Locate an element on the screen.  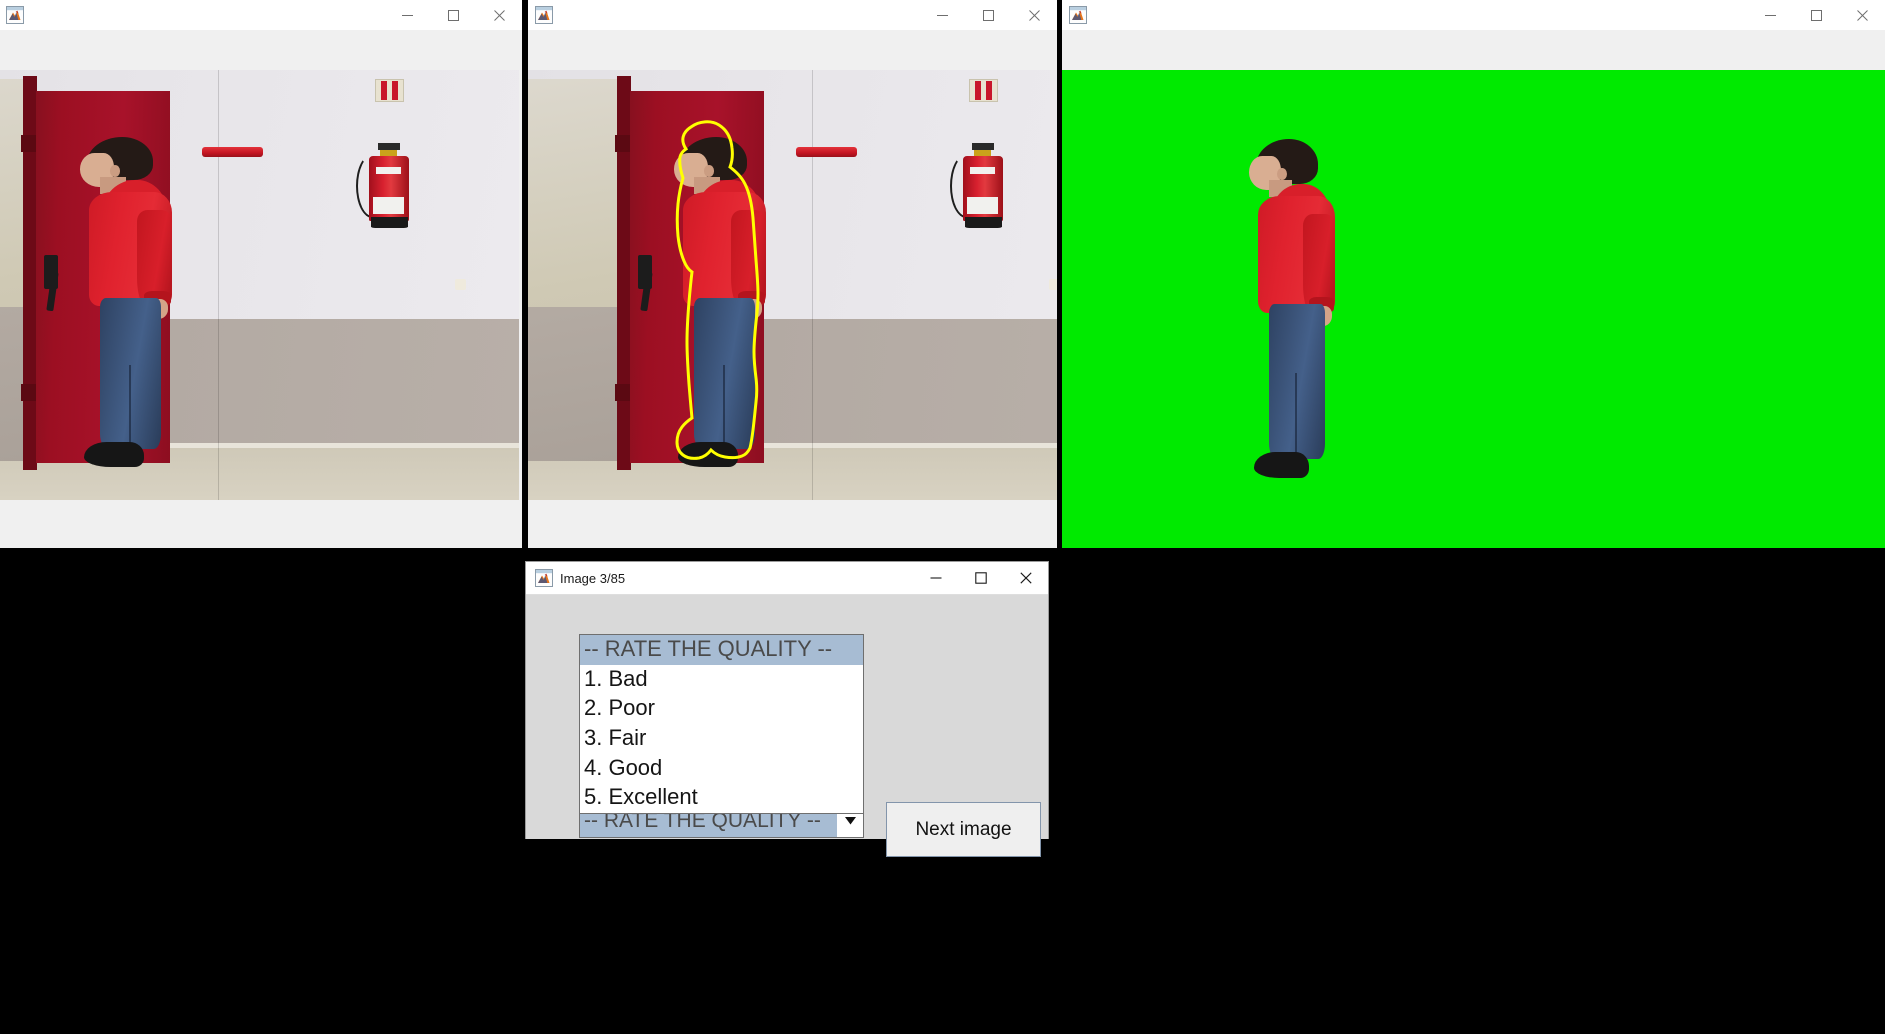
minimize-button-segmented is located at coordinates (1770, 15).